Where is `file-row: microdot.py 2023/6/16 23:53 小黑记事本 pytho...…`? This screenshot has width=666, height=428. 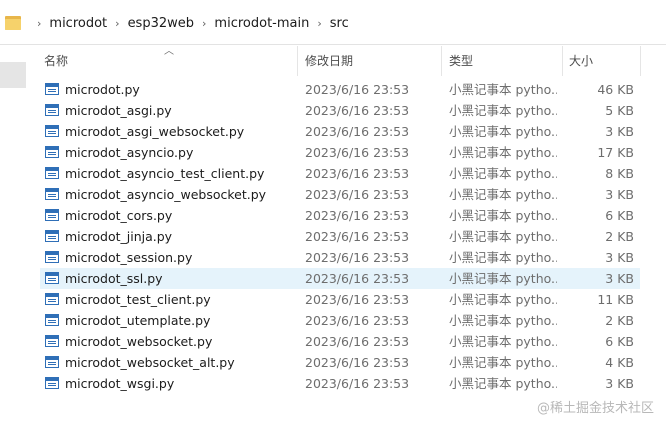 file-row: microdot.py 2023/6/16 23:53 小黑记事本 pytho...… is located at coordinates (340, 89).